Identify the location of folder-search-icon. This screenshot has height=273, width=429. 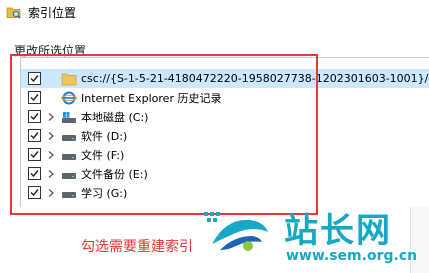
(14, 12).